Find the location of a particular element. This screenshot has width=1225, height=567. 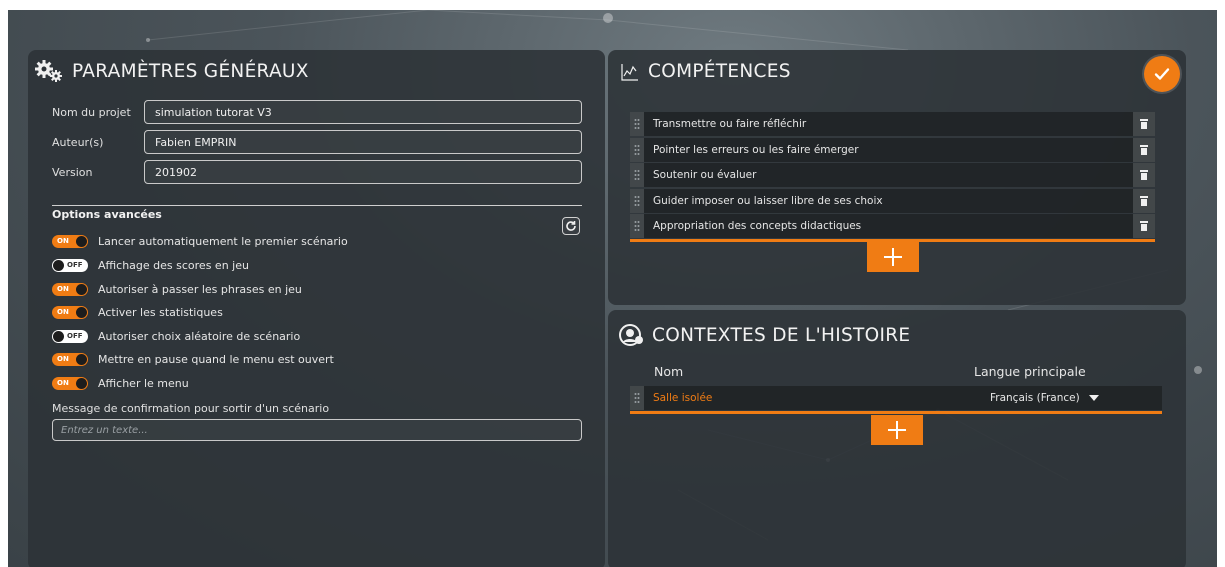

contexts-header: CONTEXTES DE L'HISTOIRE is located at coordinates (764, 335).